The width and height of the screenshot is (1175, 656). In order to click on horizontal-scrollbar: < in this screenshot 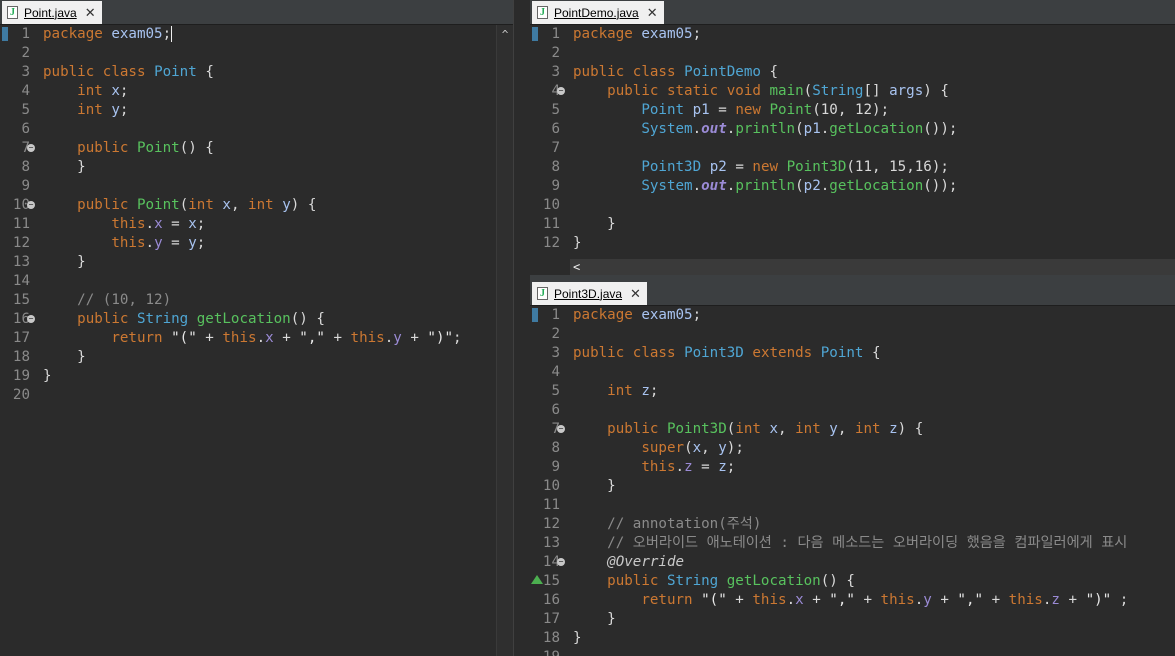, I will do `click(872, 267)`.